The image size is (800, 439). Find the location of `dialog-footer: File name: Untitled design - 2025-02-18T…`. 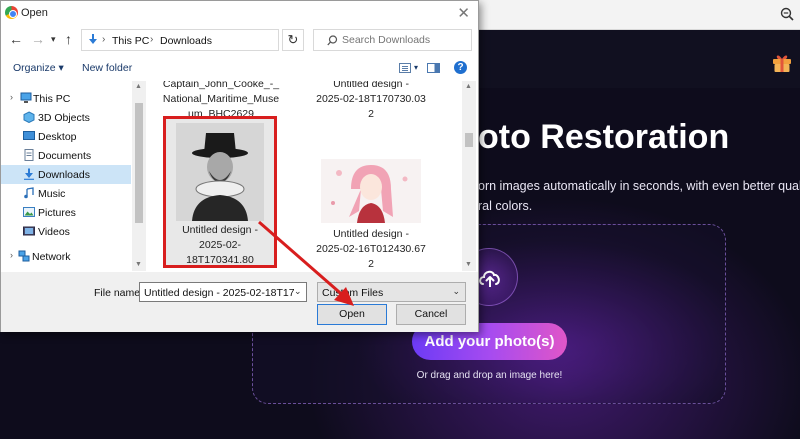

dialog-footer: File name: Untitled design - 2025-02-18T… is located at coordinates (239, 302).